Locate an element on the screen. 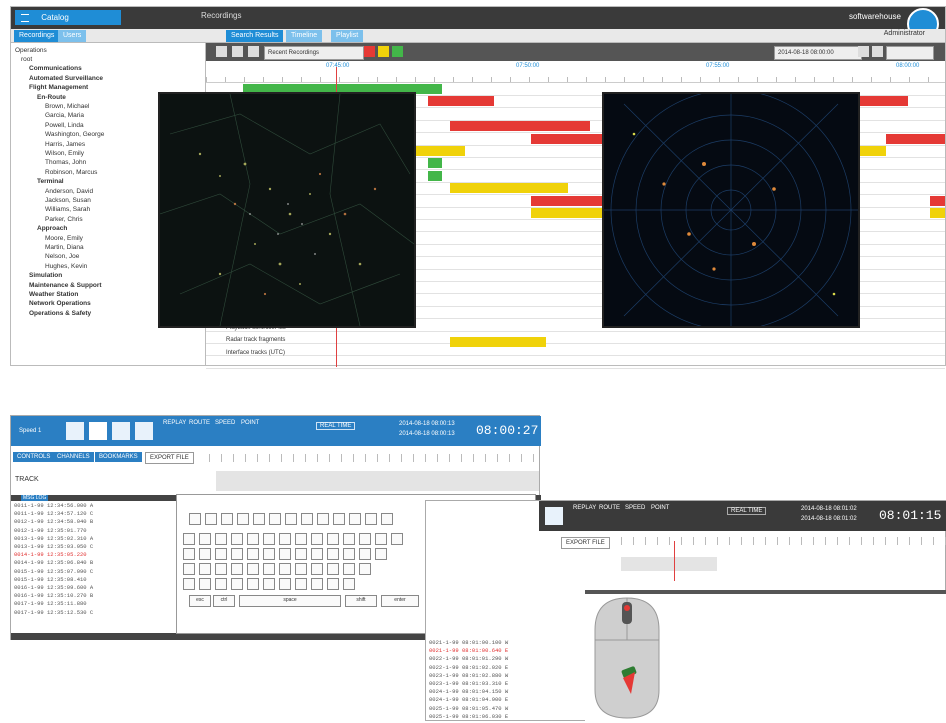  tree-item: Approach is located at coordinates (52, 228).